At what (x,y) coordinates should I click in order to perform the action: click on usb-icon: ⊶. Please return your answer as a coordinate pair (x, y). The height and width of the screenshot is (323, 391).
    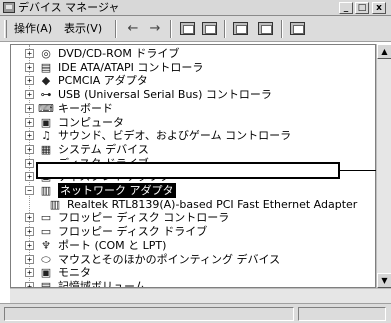
    Looking at the image, I should click on (46, 95).